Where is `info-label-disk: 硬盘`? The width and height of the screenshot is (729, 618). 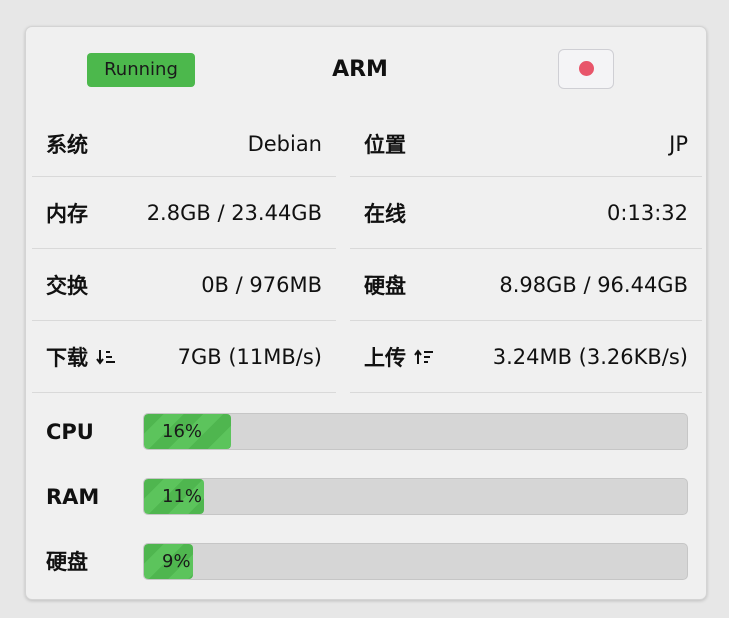
info-label-disk: 硬盘 is located at coordinates (385, 285).